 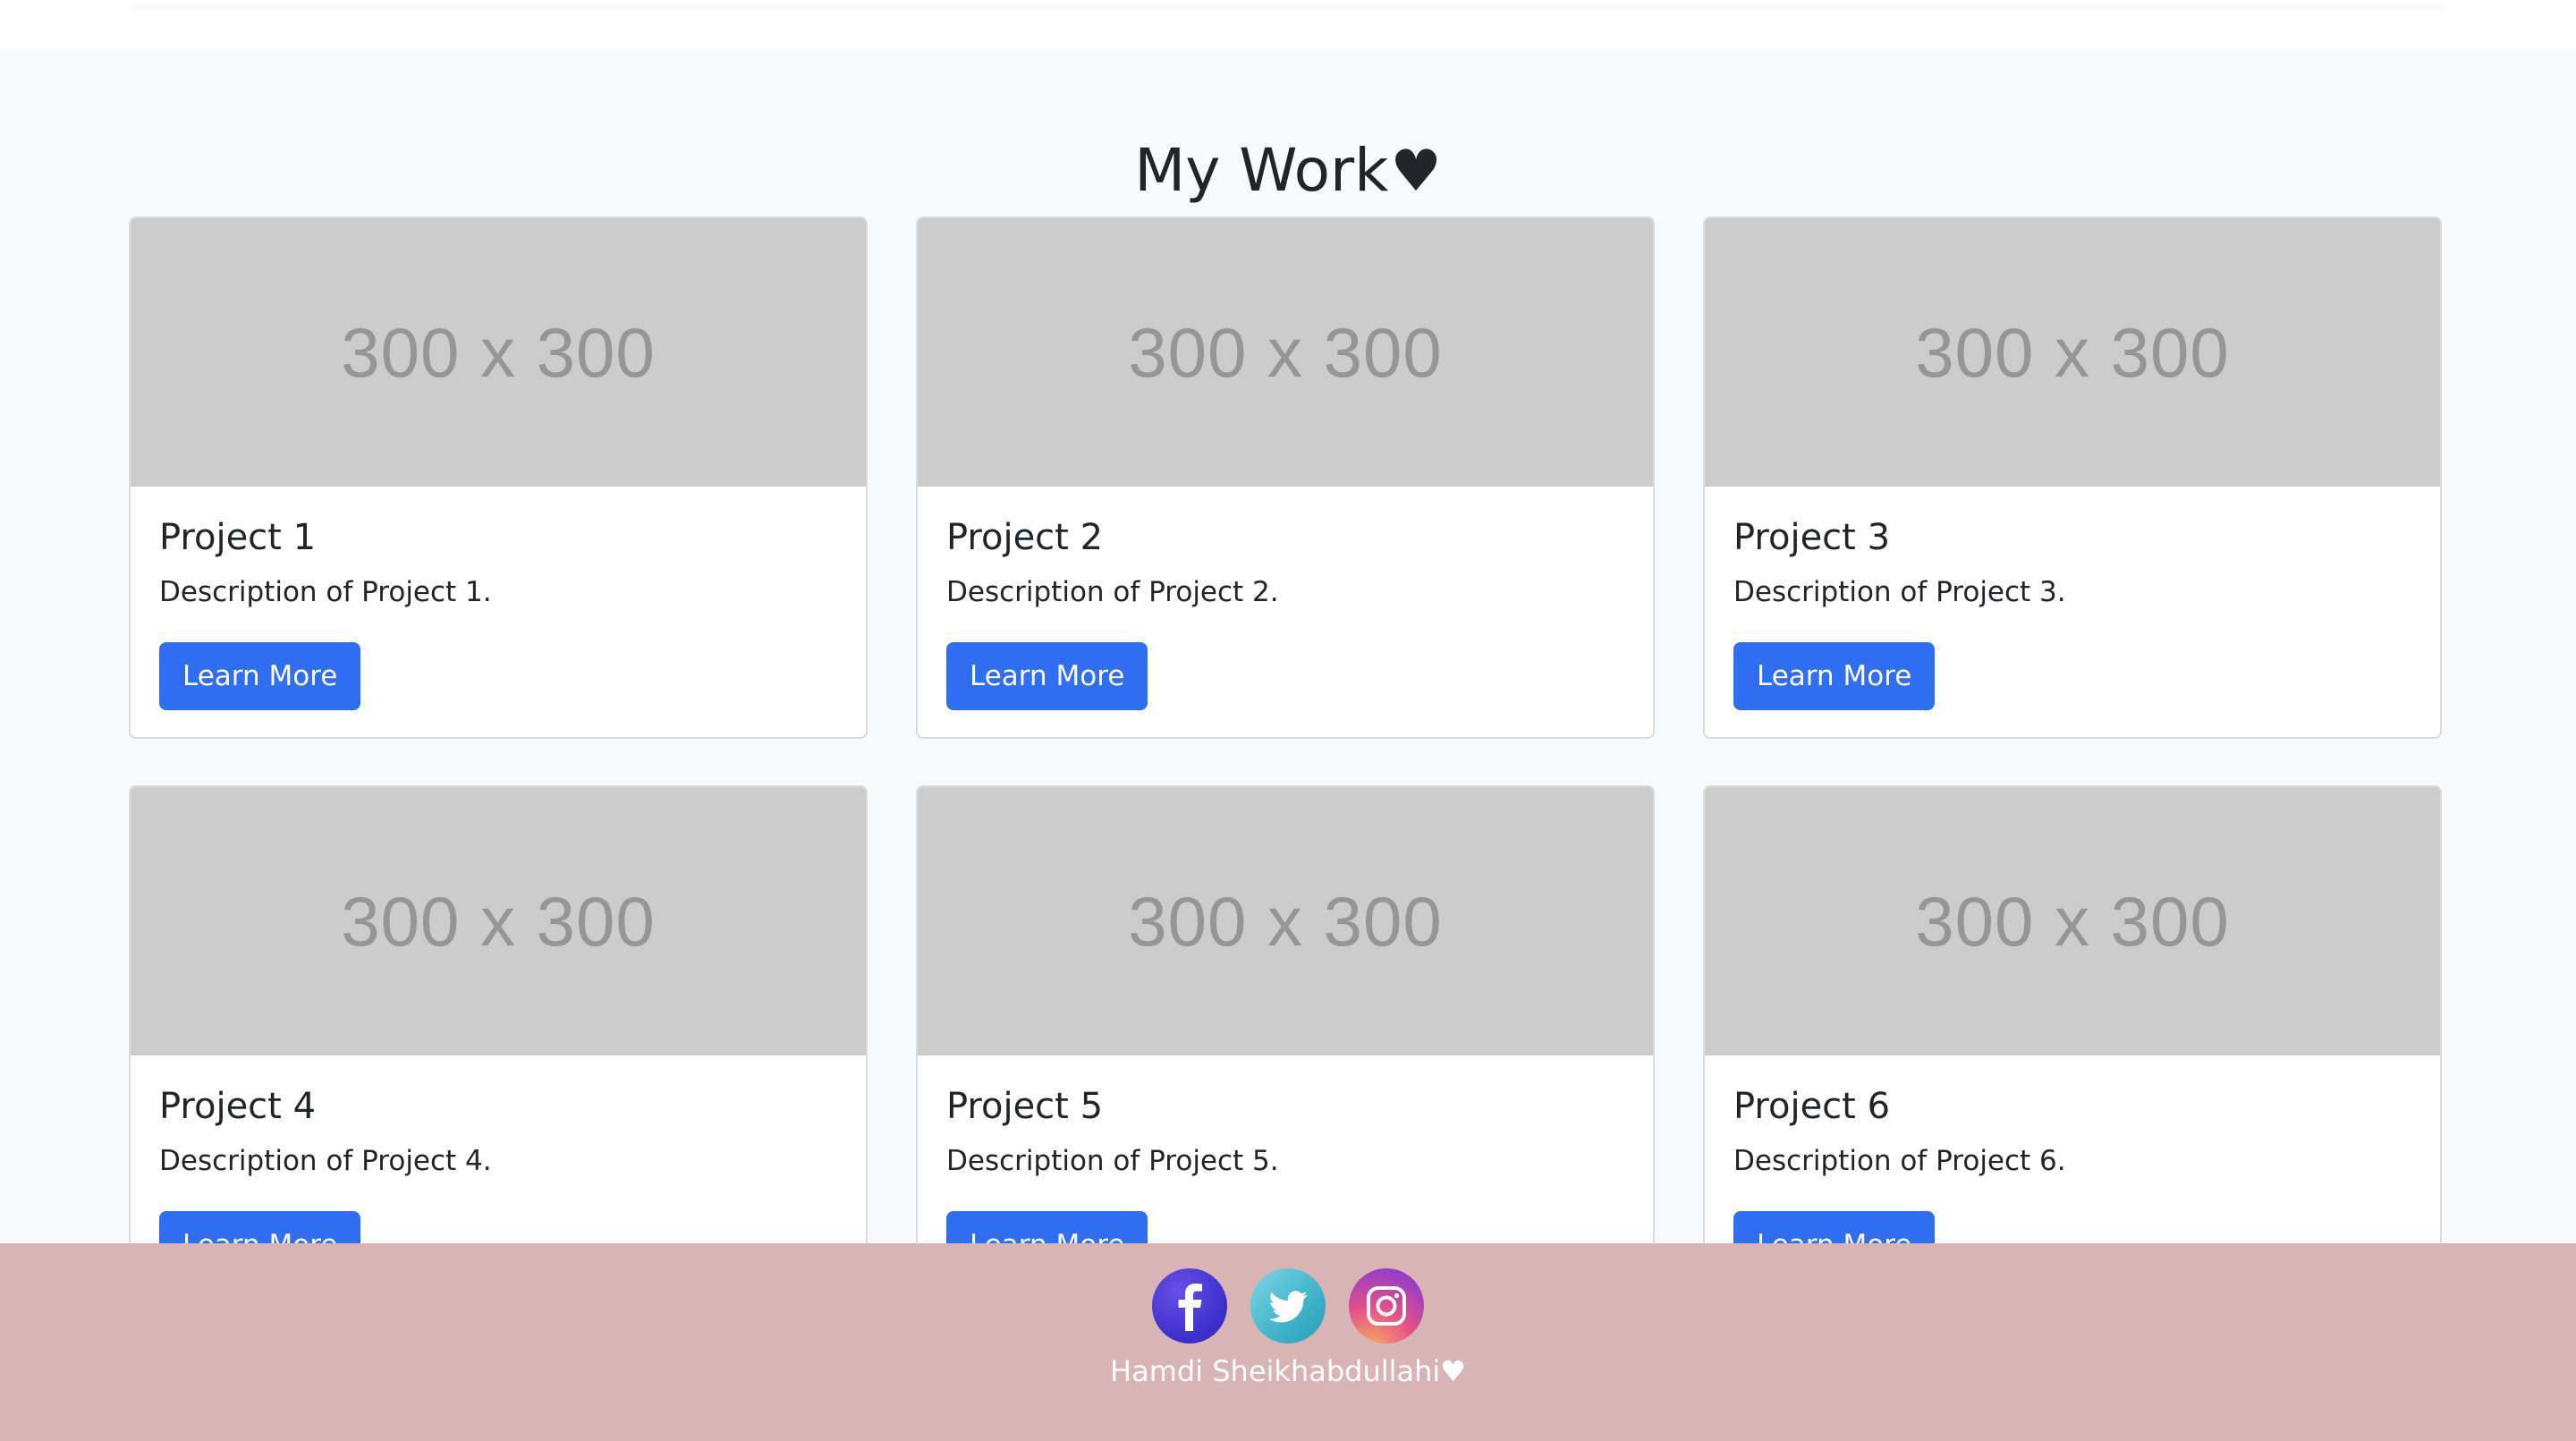 What do you see at coordinates (1288, 2) in the screenshot?
I see `navbar-bottom-edge` at bounding box center [1288, 2].